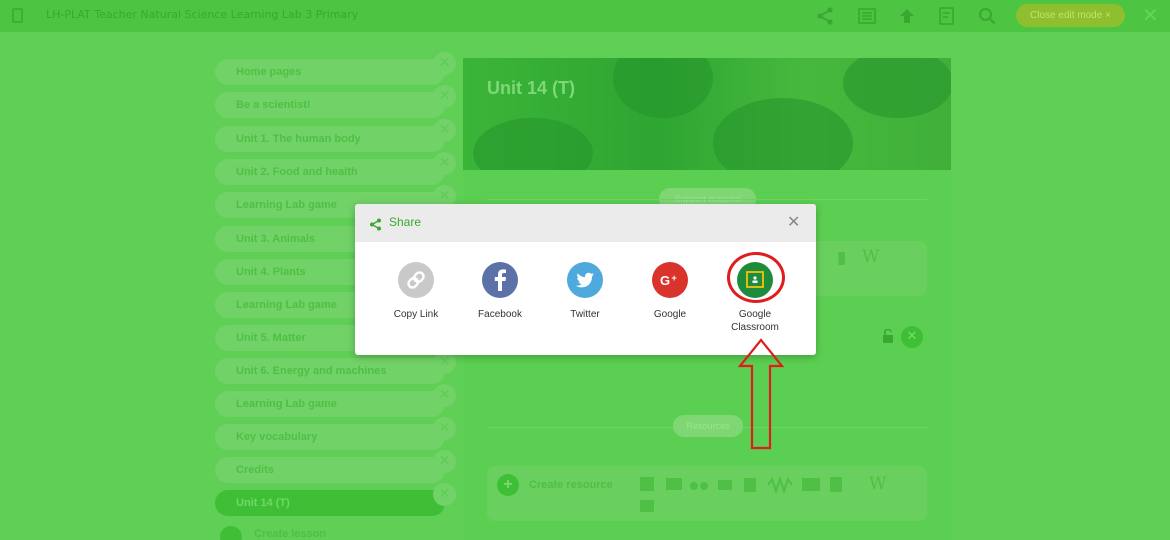  Describe the element at coordinates (912, 337) in the screenshot. I see `remove-icon: ✕` at that location.